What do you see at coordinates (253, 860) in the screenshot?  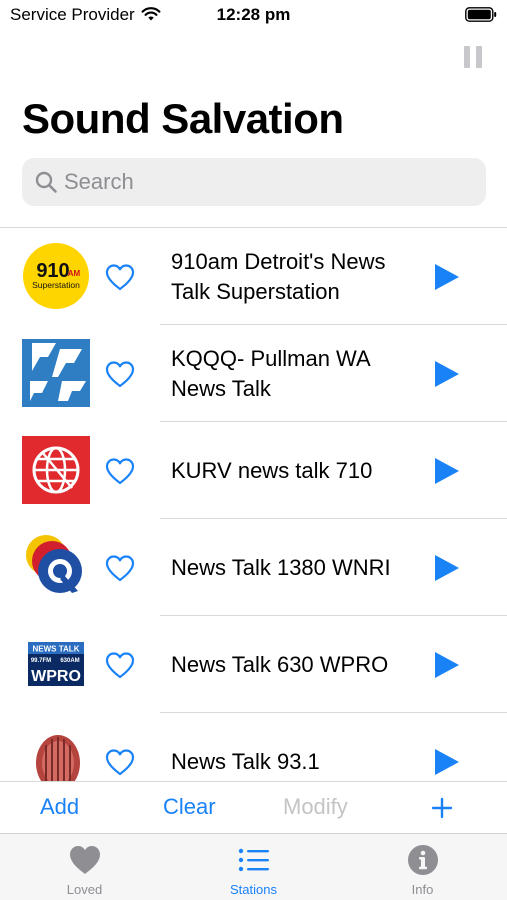 I see `list-icon` at bounding box center [253, 860].